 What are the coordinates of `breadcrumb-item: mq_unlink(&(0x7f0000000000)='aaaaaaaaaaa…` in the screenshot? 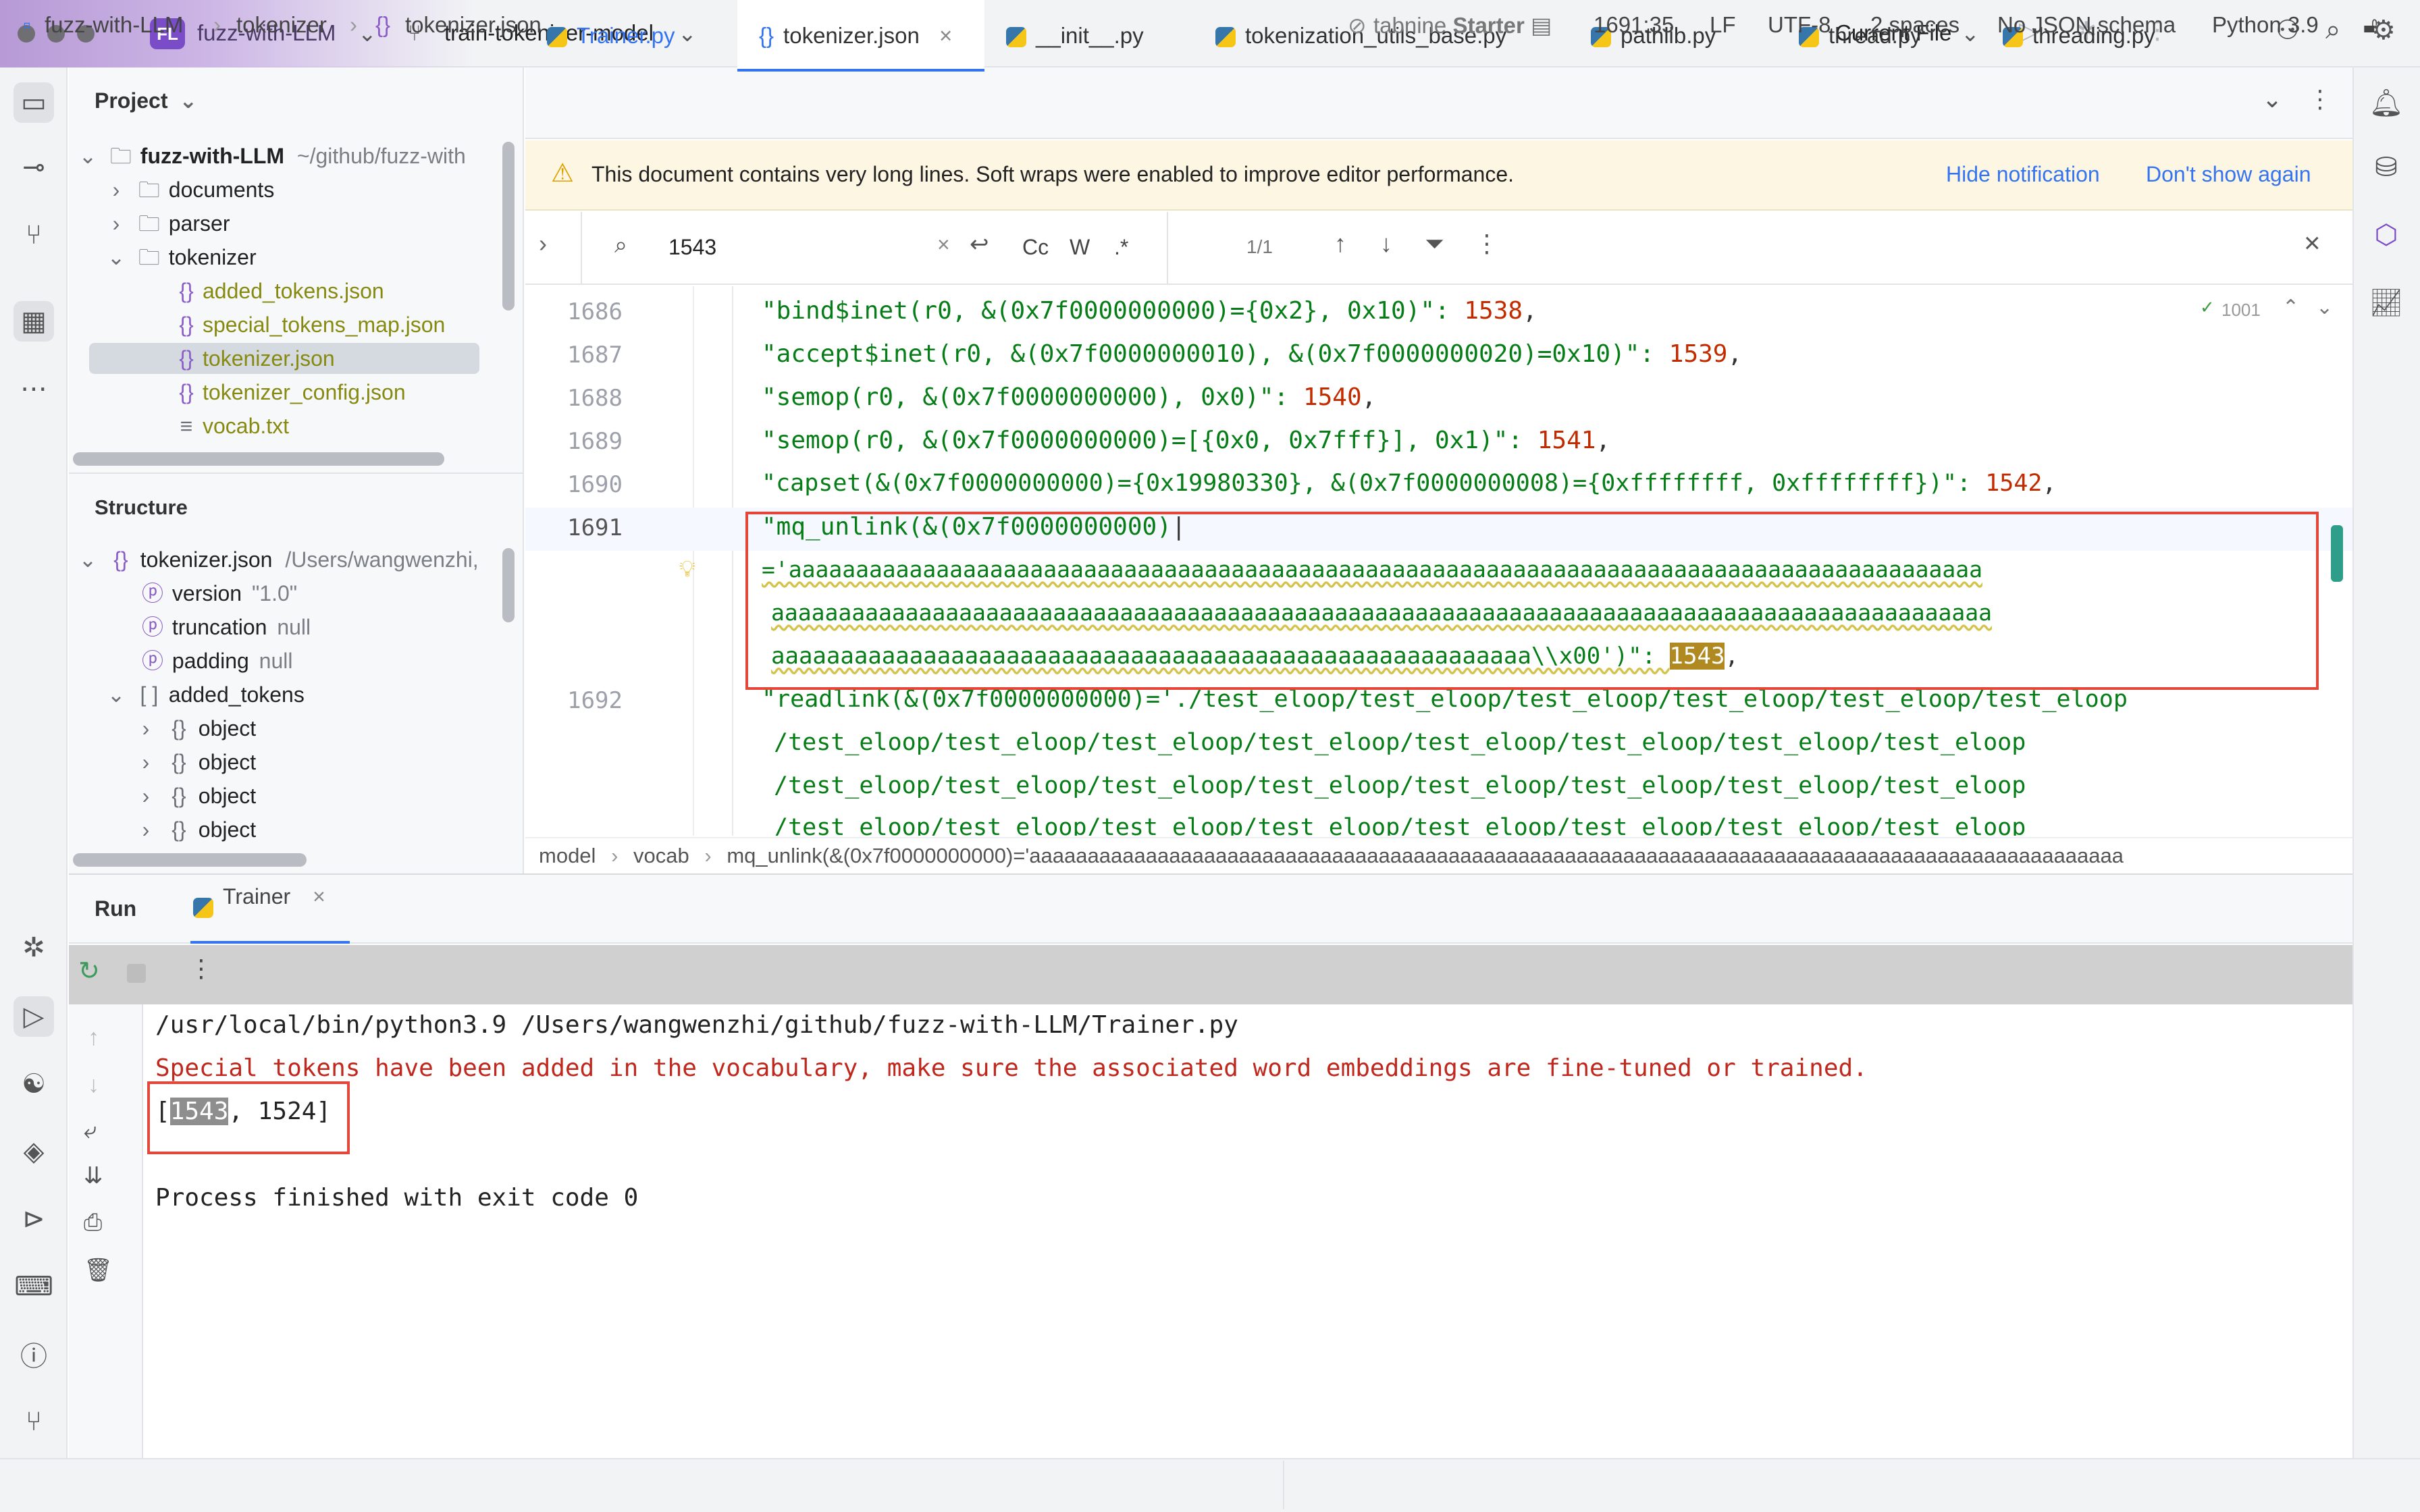 It's located at (1425, 855).